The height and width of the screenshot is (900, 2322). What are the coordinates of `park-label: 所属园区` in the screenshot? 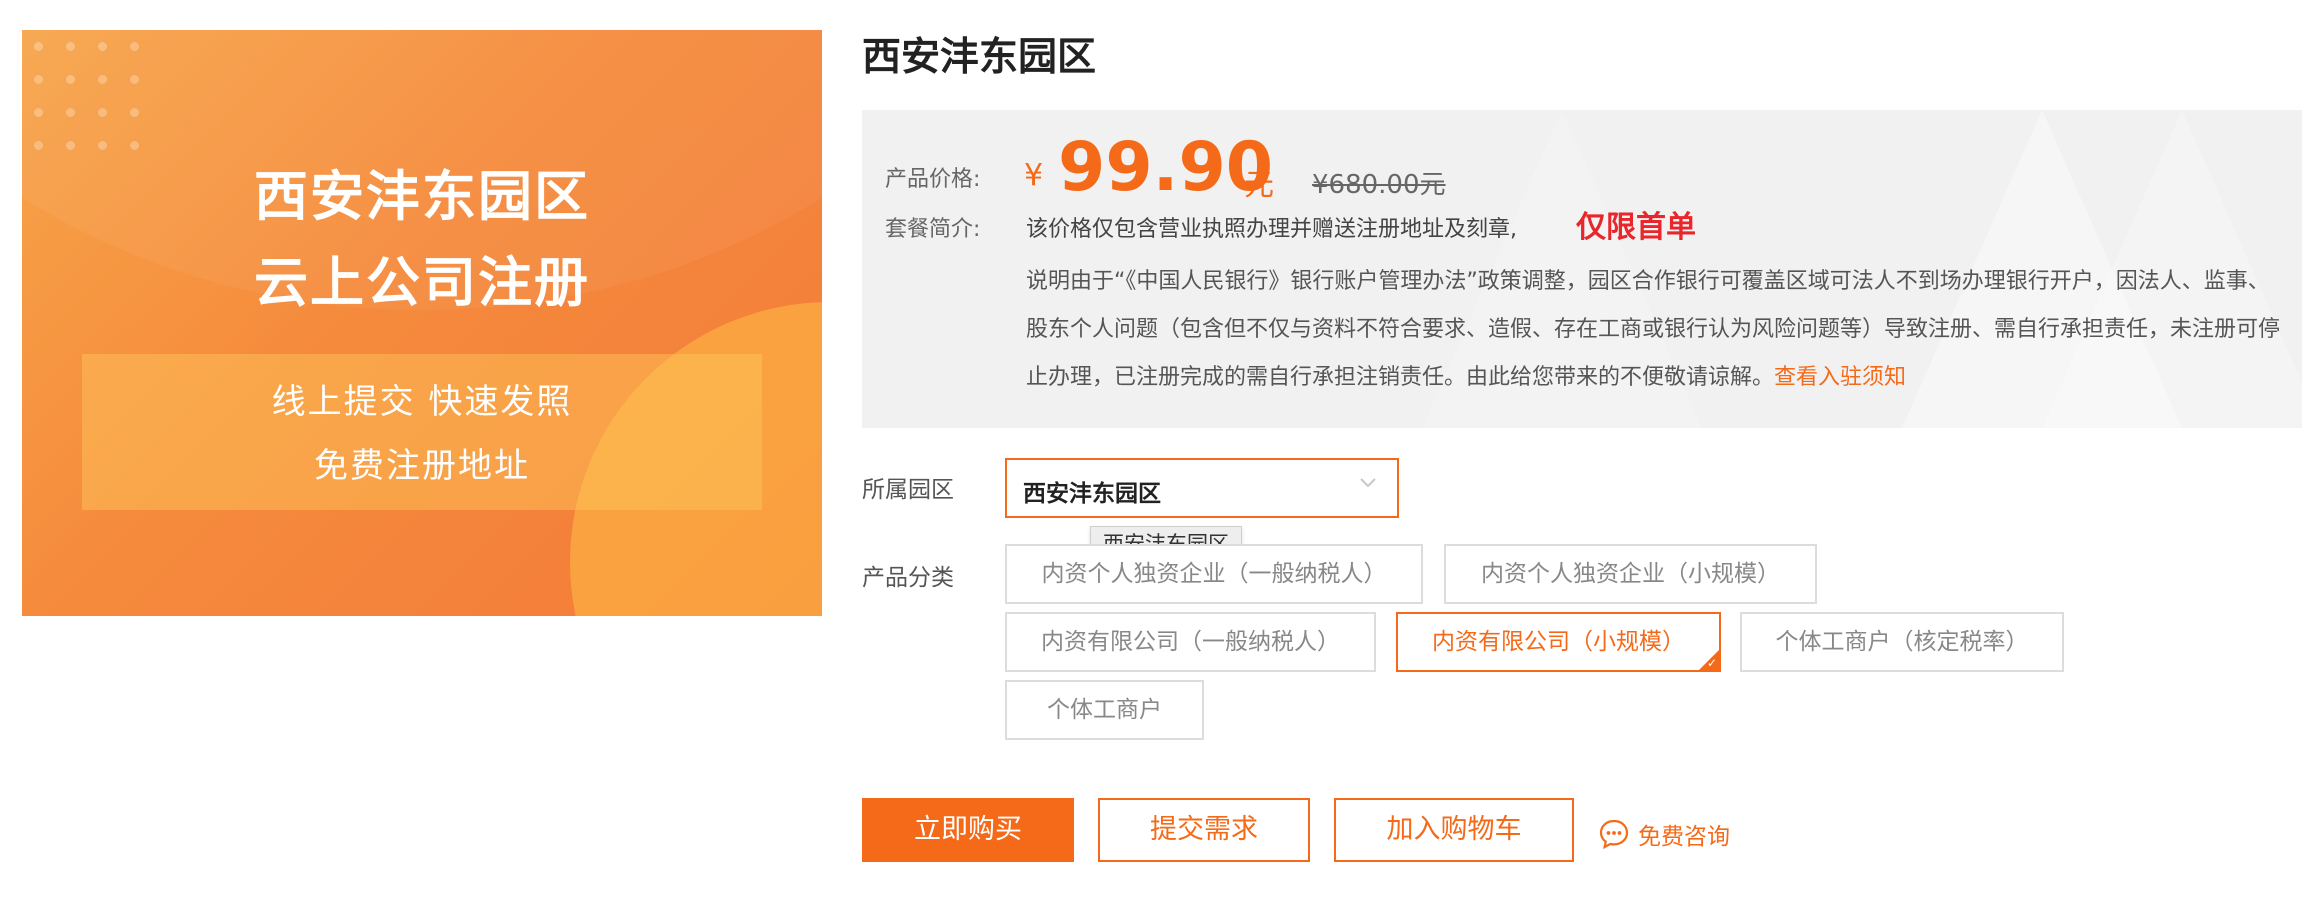 It's located at (908, 490).